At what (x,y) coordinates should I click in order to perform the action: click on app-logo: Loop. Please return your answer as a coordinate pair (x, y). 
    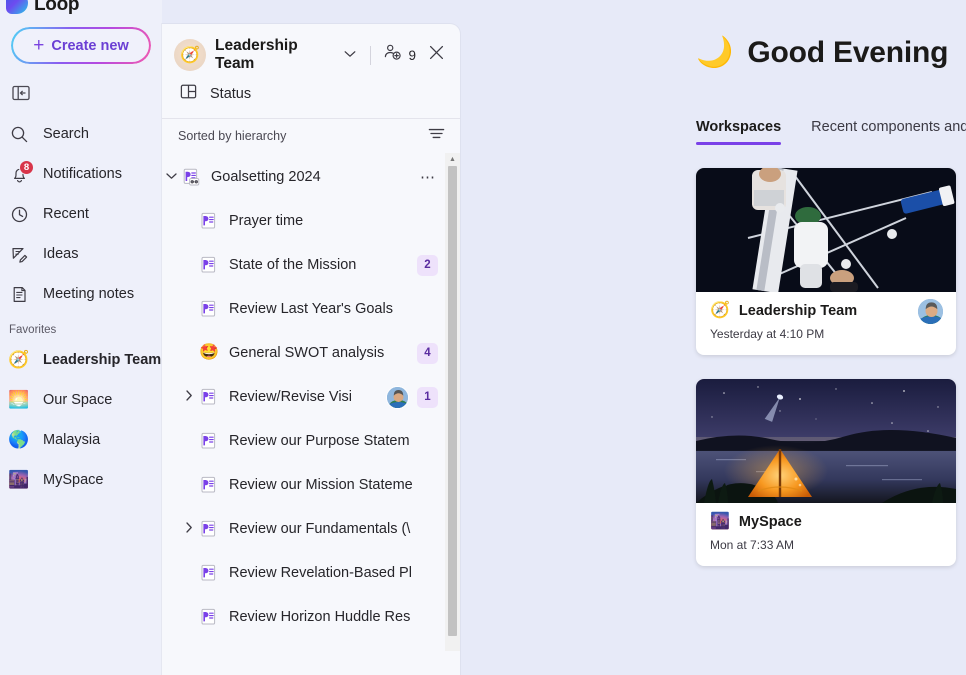
    Looking at the image, I should click on (81, 7).